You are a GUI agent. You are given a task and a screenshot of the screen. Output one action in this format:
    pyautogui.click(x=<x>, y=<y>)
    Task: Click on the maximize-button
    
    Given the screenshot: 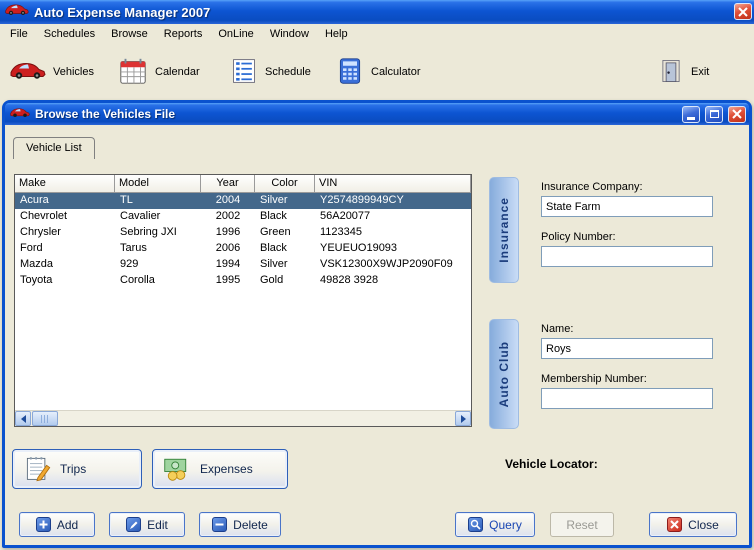 What is the action you would take?
    pyautogui.click(x=714, y=114)
    